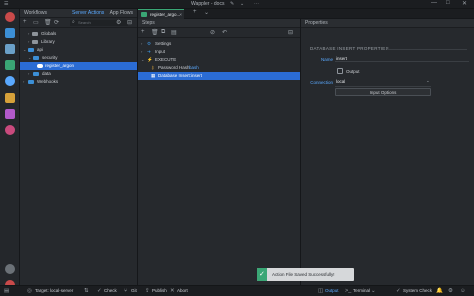  I want to click on tree-item-label: security, so click(50, 57).